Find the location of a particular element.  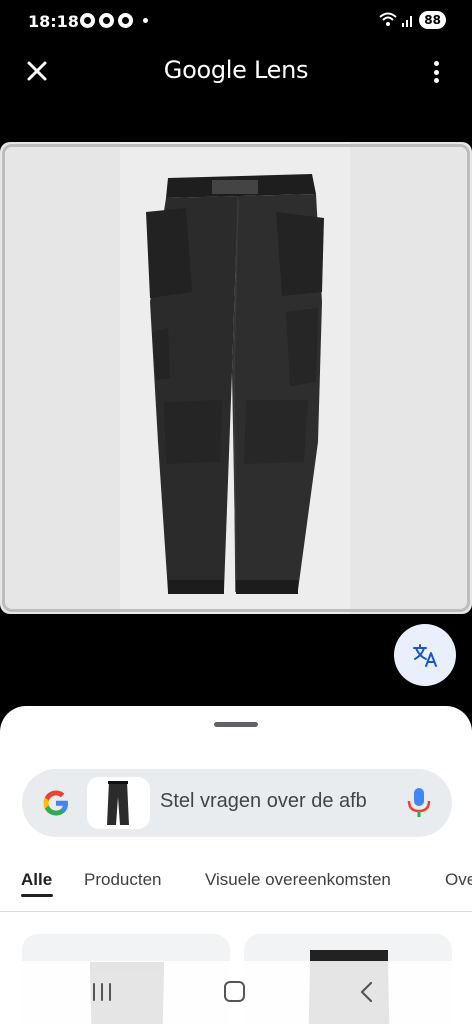

system-icons: 88 is located at coordinates (412, 20).